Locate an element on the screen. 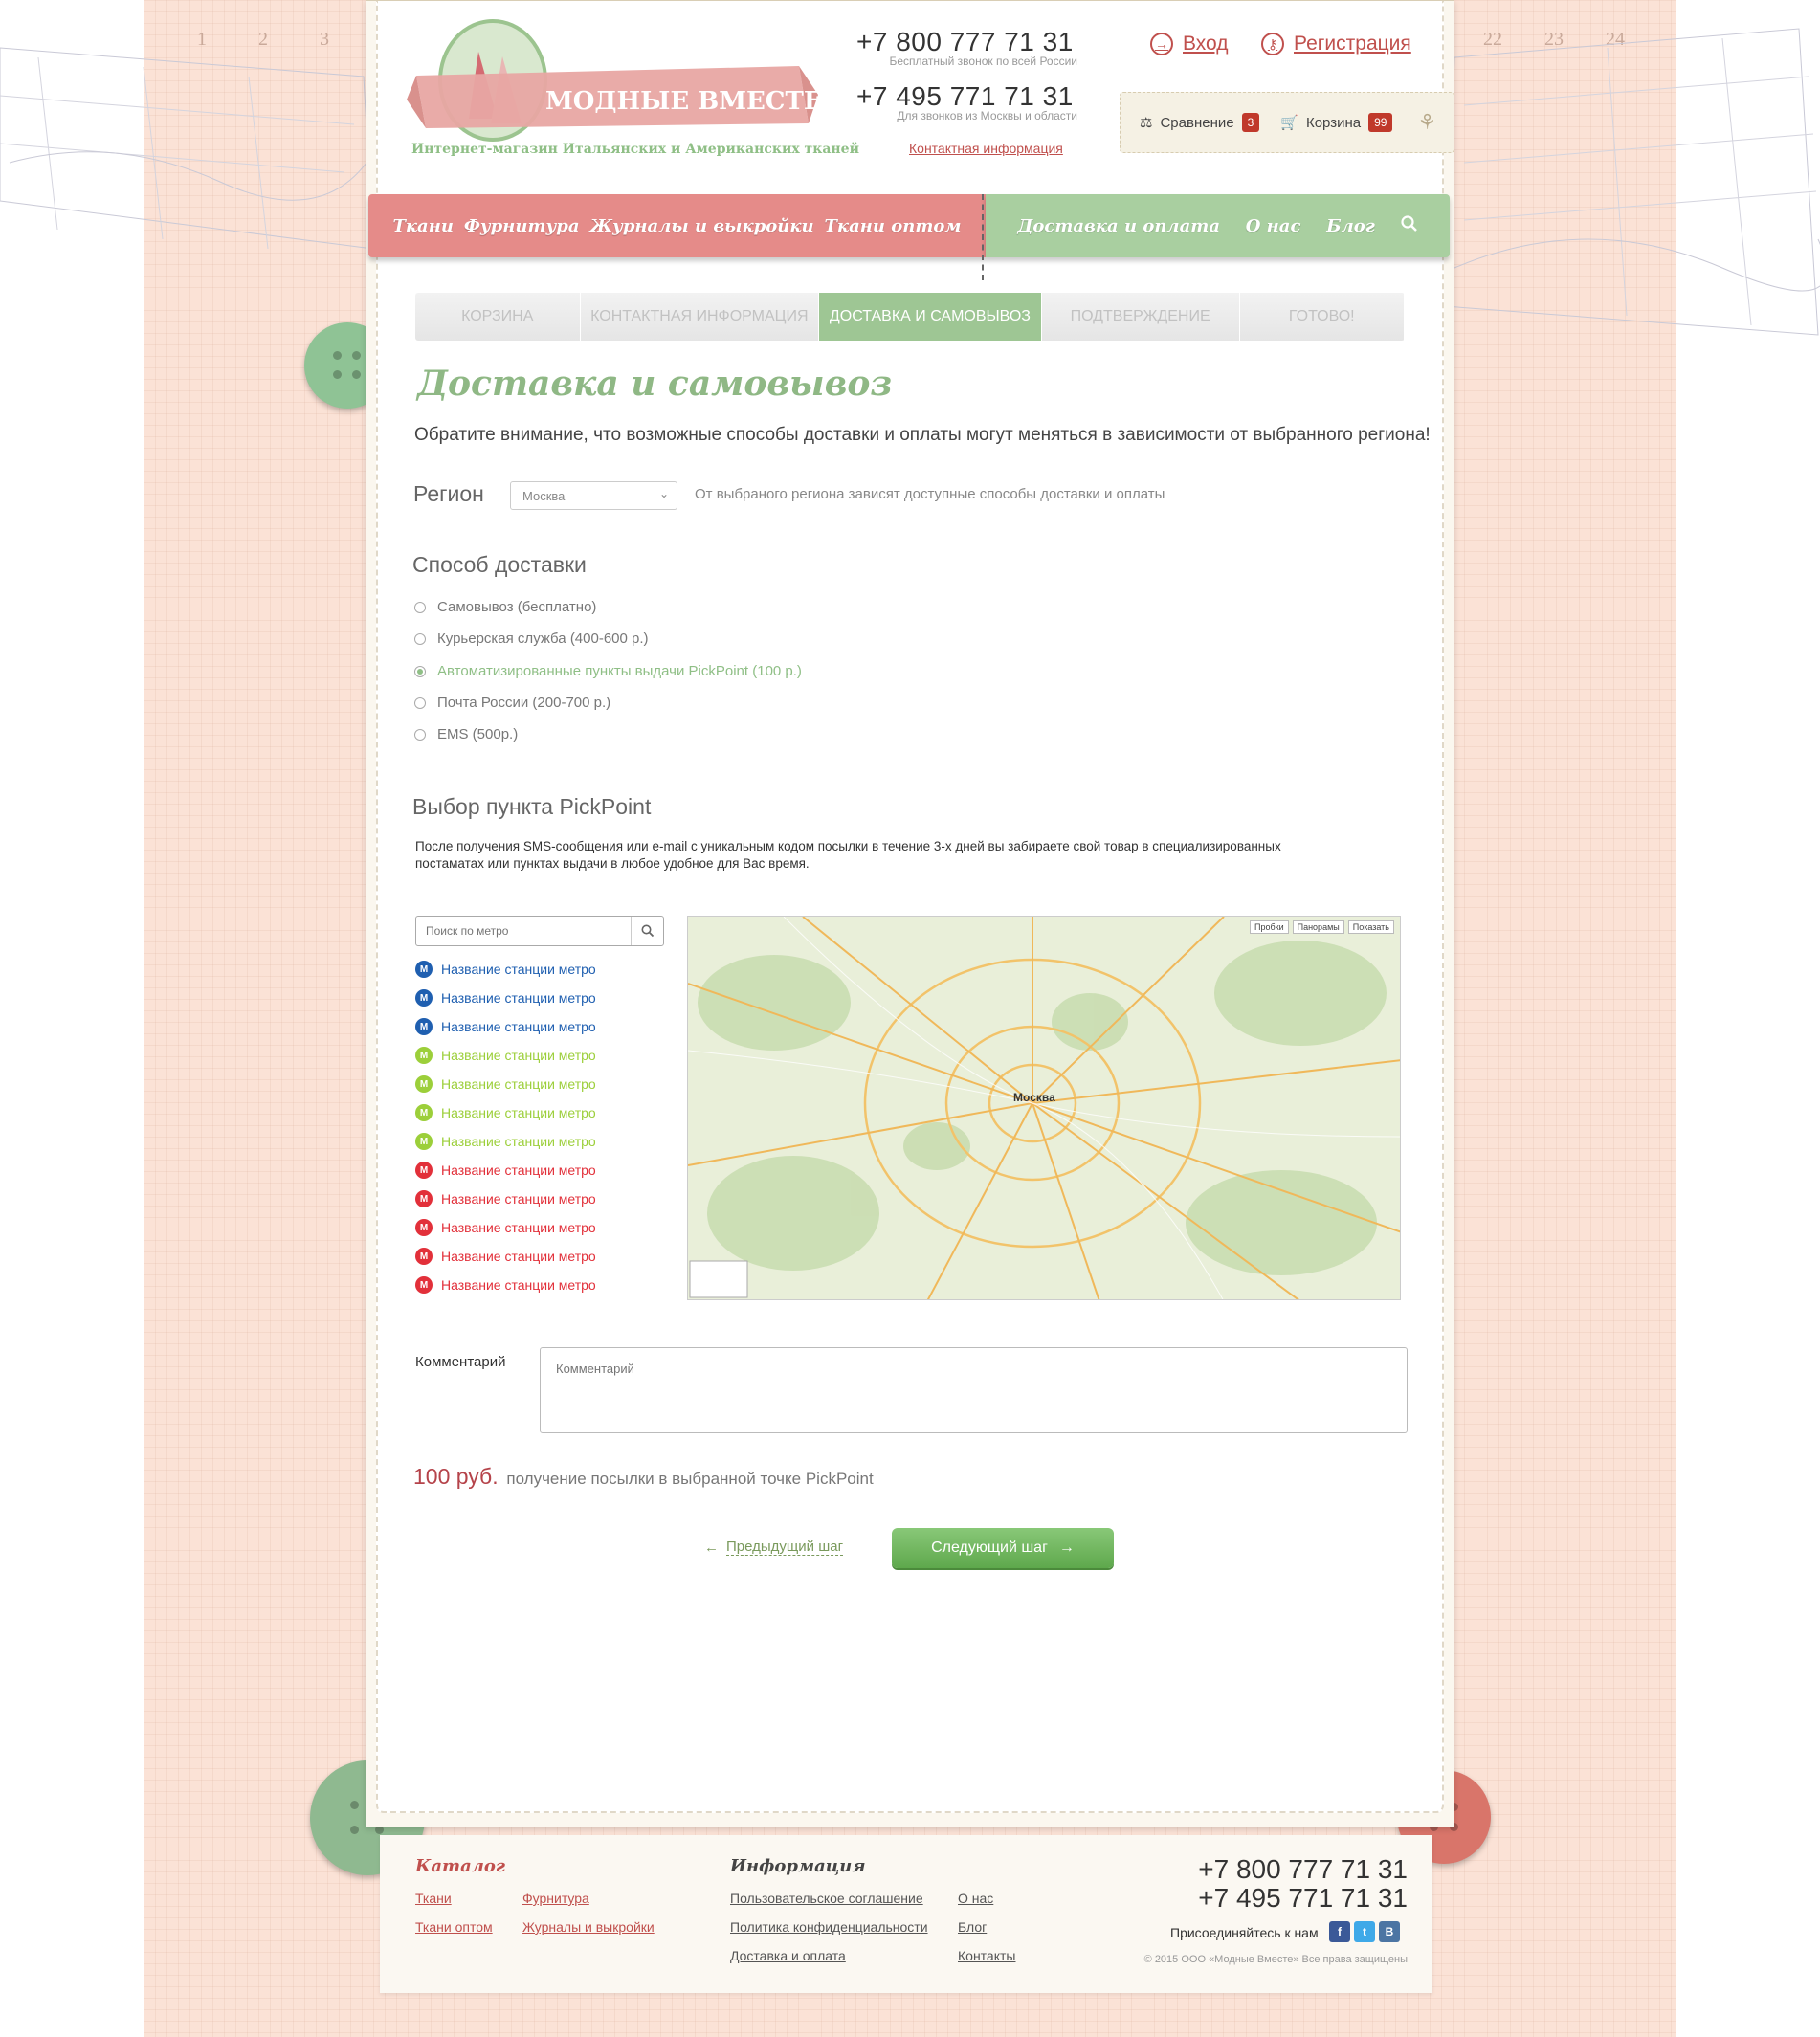  arrow-left-icon: ← is located at coordinates (712, 1547).